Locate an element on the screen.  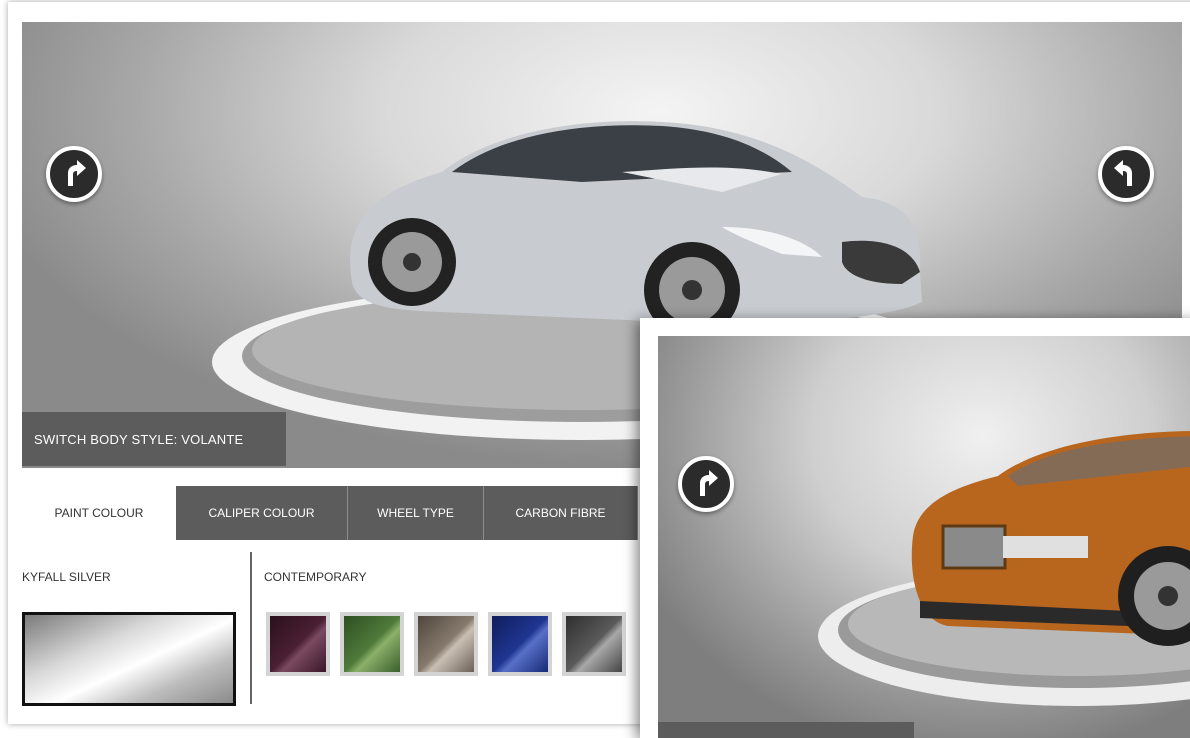
tab-caliper-colour: CALIPER COLOUR is located at coordinates (262, 513).